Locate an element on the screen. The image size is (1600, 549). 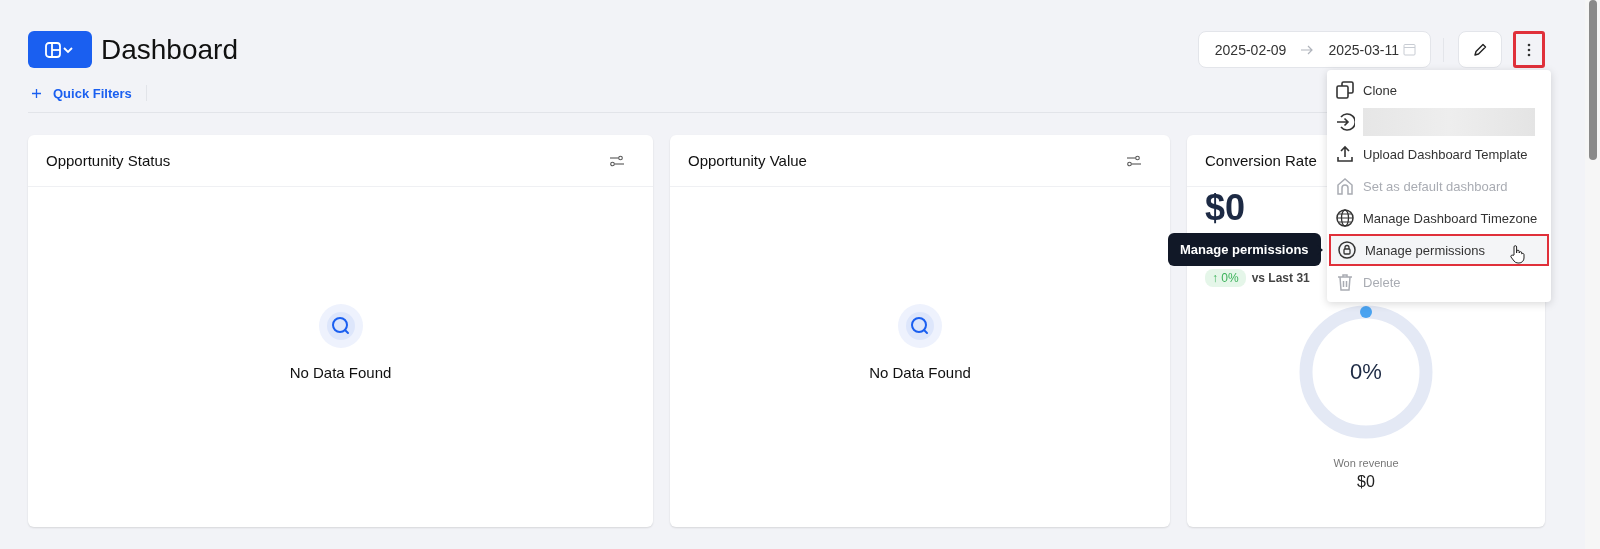
widget-title: Opportunity Status is located at coordinates (108, 160).